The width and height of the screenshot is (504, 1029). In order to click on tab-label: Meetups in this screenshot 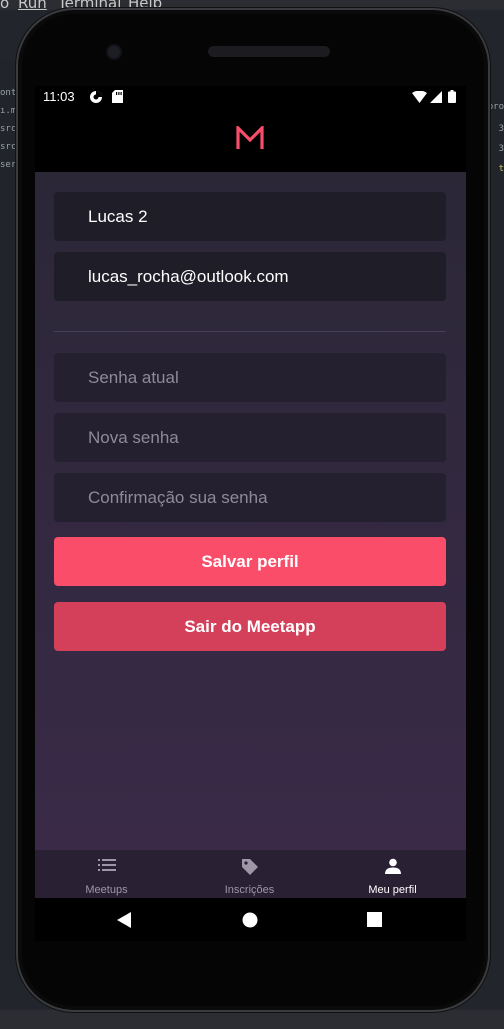, I will do `click(106, 890)`.